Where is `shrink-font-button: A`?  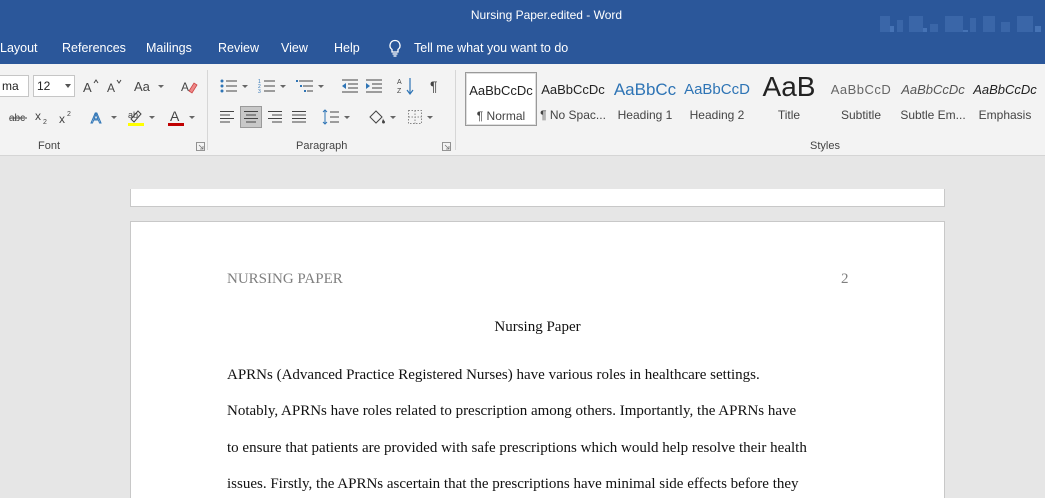
shrink-font-button: A is located at coordinates (115, 86).